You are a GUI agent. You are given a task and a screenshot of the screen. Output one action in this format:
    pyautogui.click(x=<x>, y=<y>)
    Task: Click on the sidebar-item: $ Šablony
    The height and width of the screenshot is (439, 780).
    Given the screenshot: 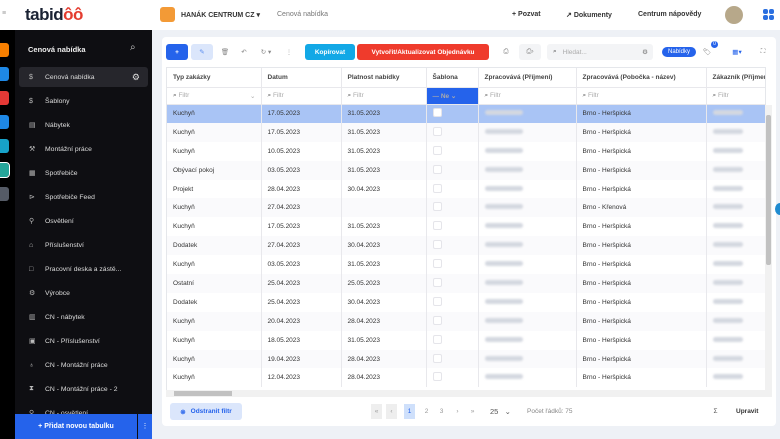 What is the action you would take?
    pyautogui.click(x=83, y=101)
    